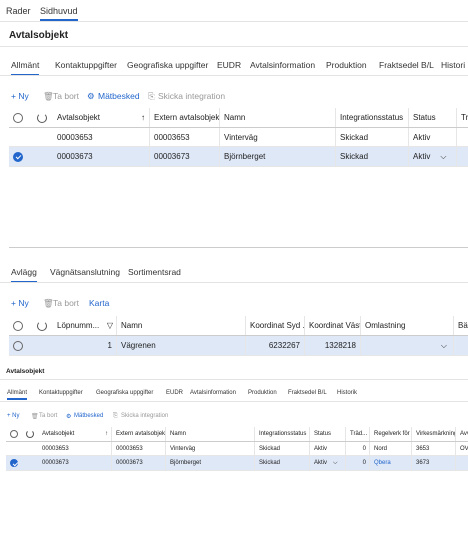 Image resolution: width=468 pixels, height=535 pixels. I want to click on cell-id: 00003673, so click(75, 463).